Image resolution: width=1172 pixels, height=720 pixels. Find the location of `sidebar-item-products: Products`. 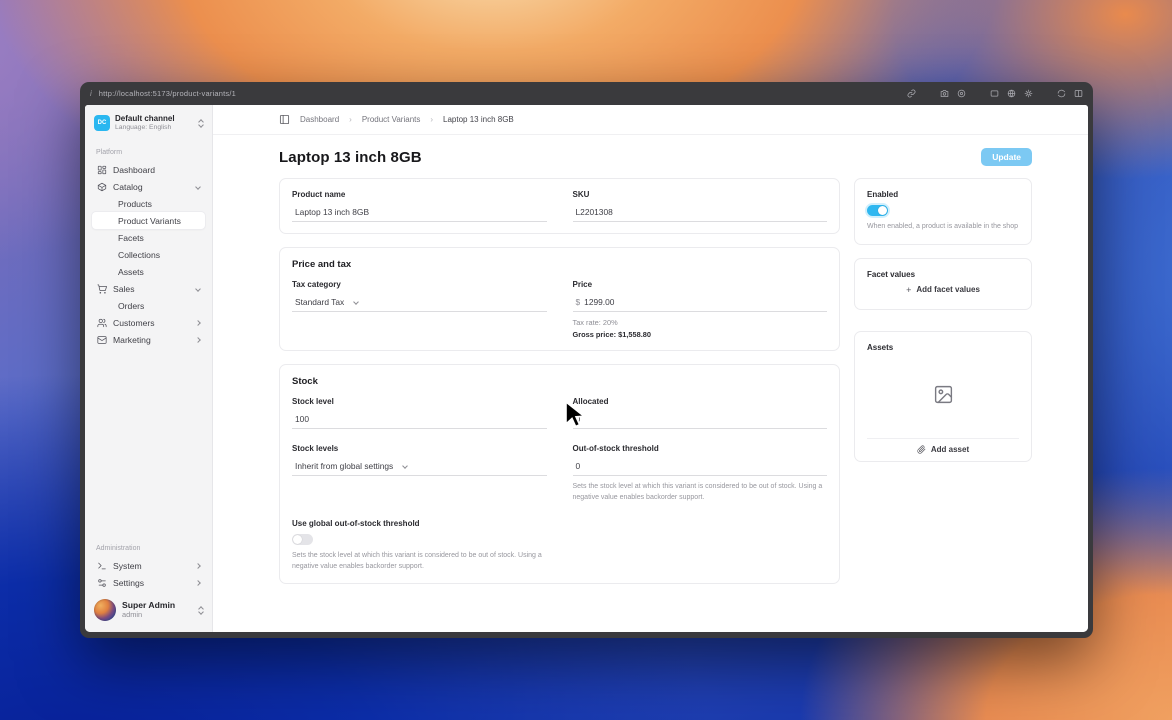

sidebar-item-products: Products is located at coordinates (148, 203).